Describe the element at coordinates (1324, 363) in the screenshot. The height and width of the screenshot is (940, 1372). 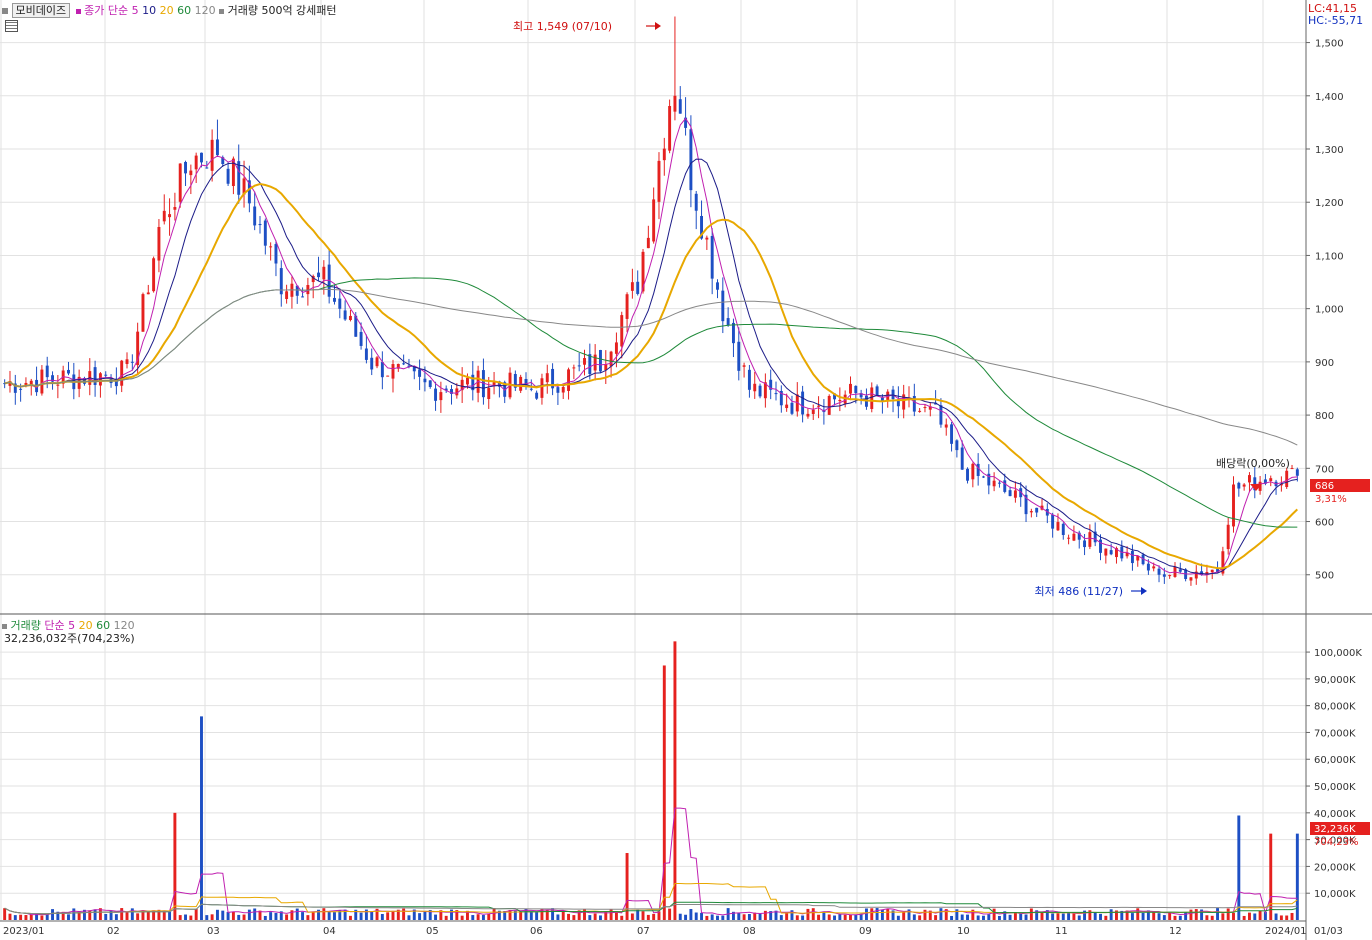
I see `price-tick-label: 900` at that location.